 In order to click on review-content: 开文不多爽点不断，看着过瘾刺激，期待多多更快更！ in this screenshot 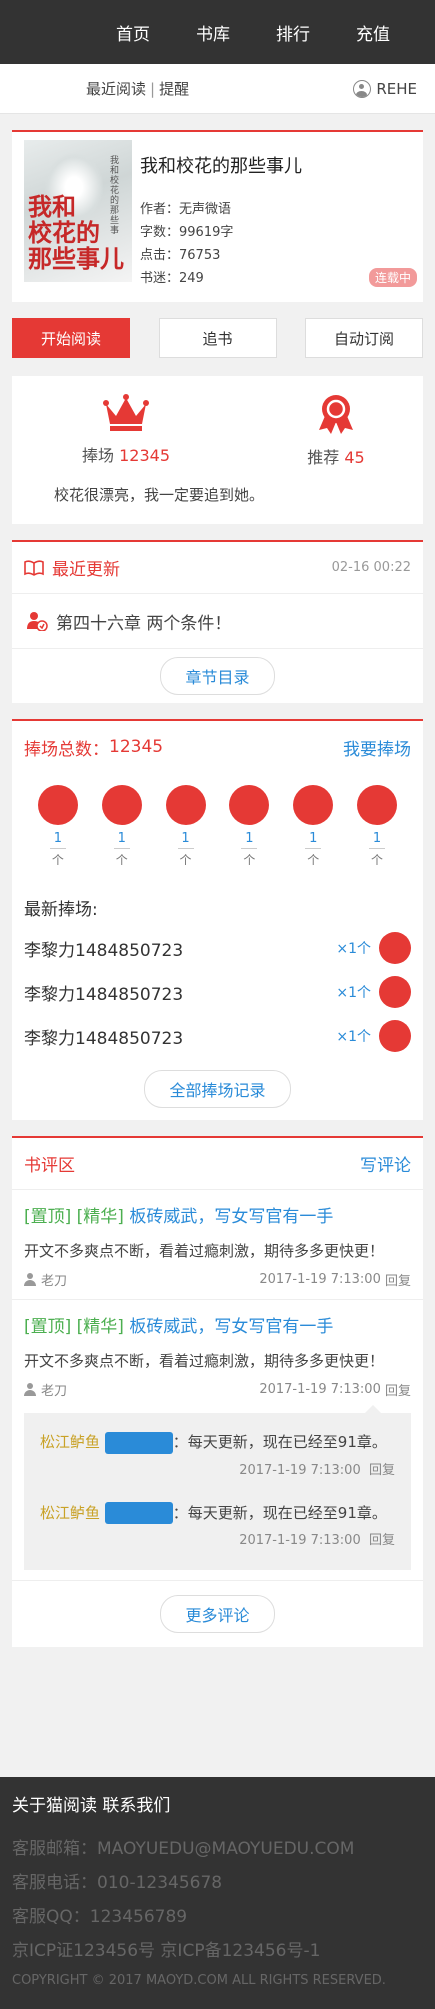, I will do `click(204, 1361)`.